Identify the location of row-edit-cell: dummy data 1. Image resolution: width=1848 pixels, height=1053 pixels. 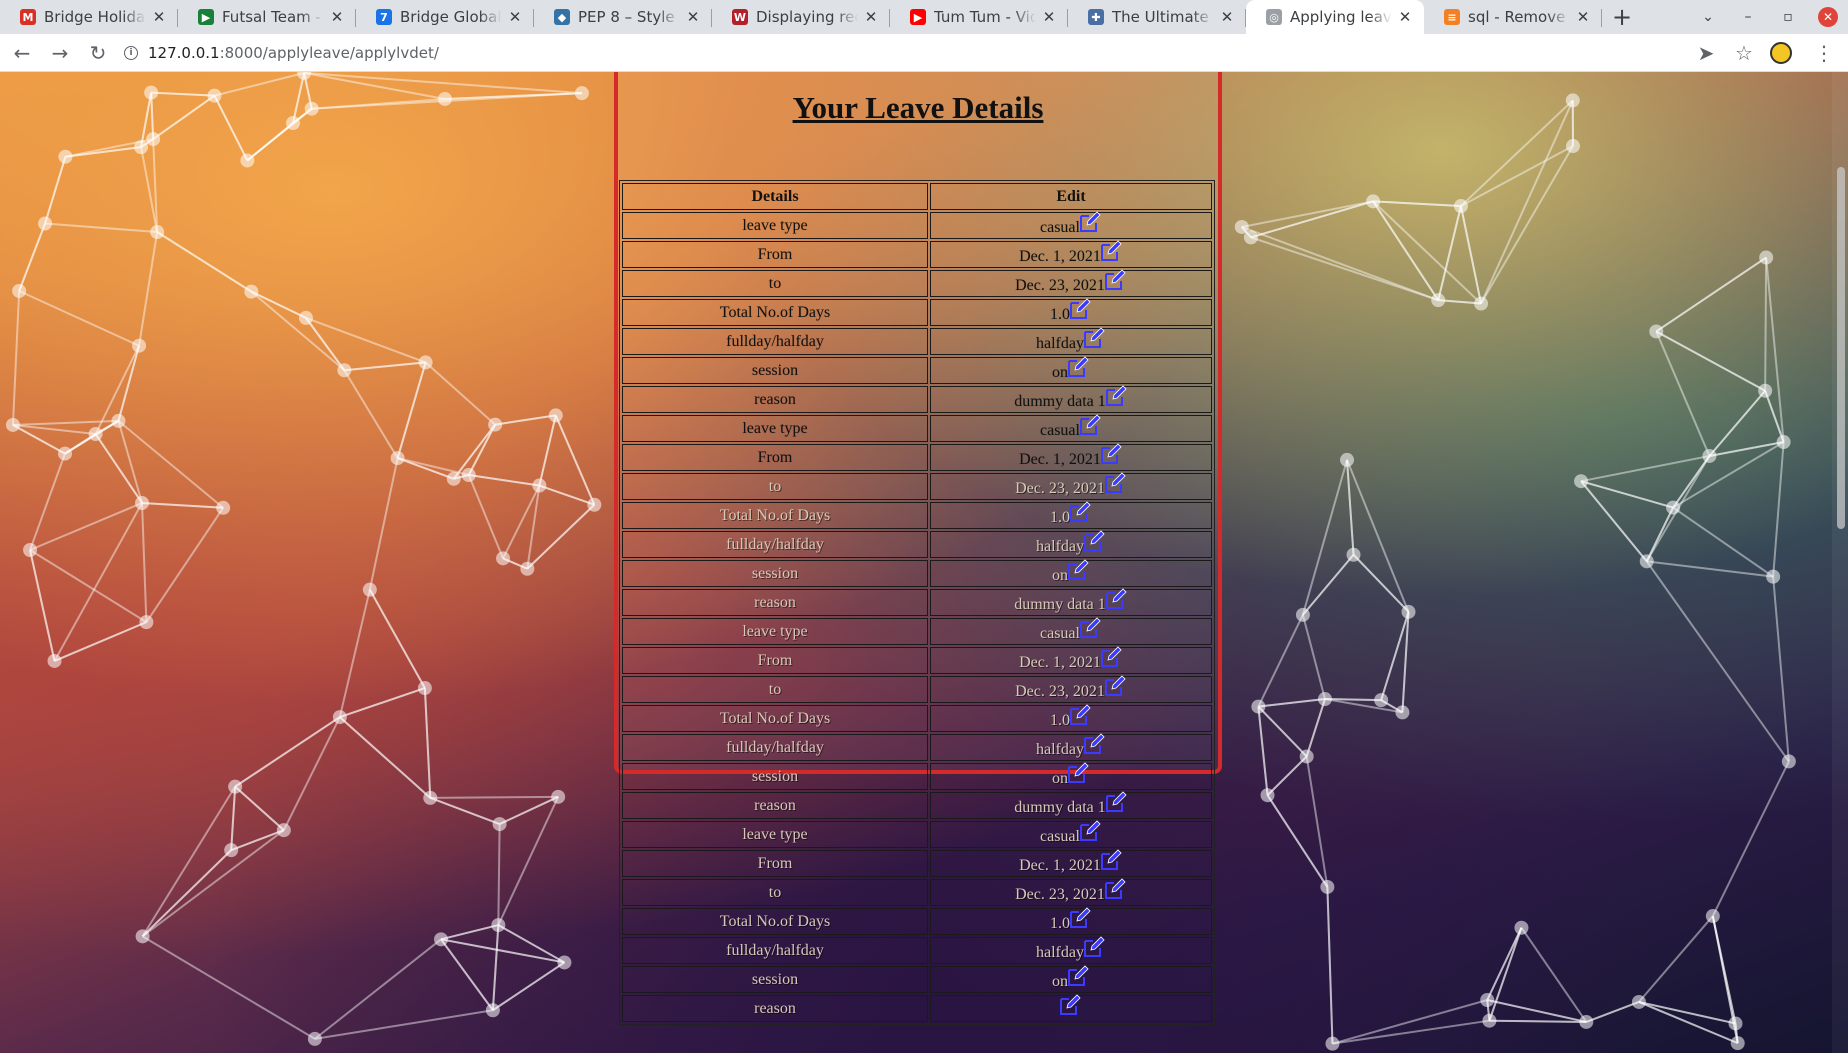
(1071, 804).